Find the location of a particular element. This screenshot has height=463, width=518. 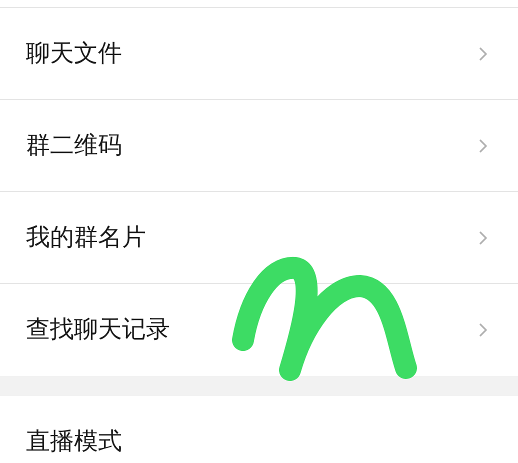

row-label: 群二维码 is located at coordinates (74, 145).